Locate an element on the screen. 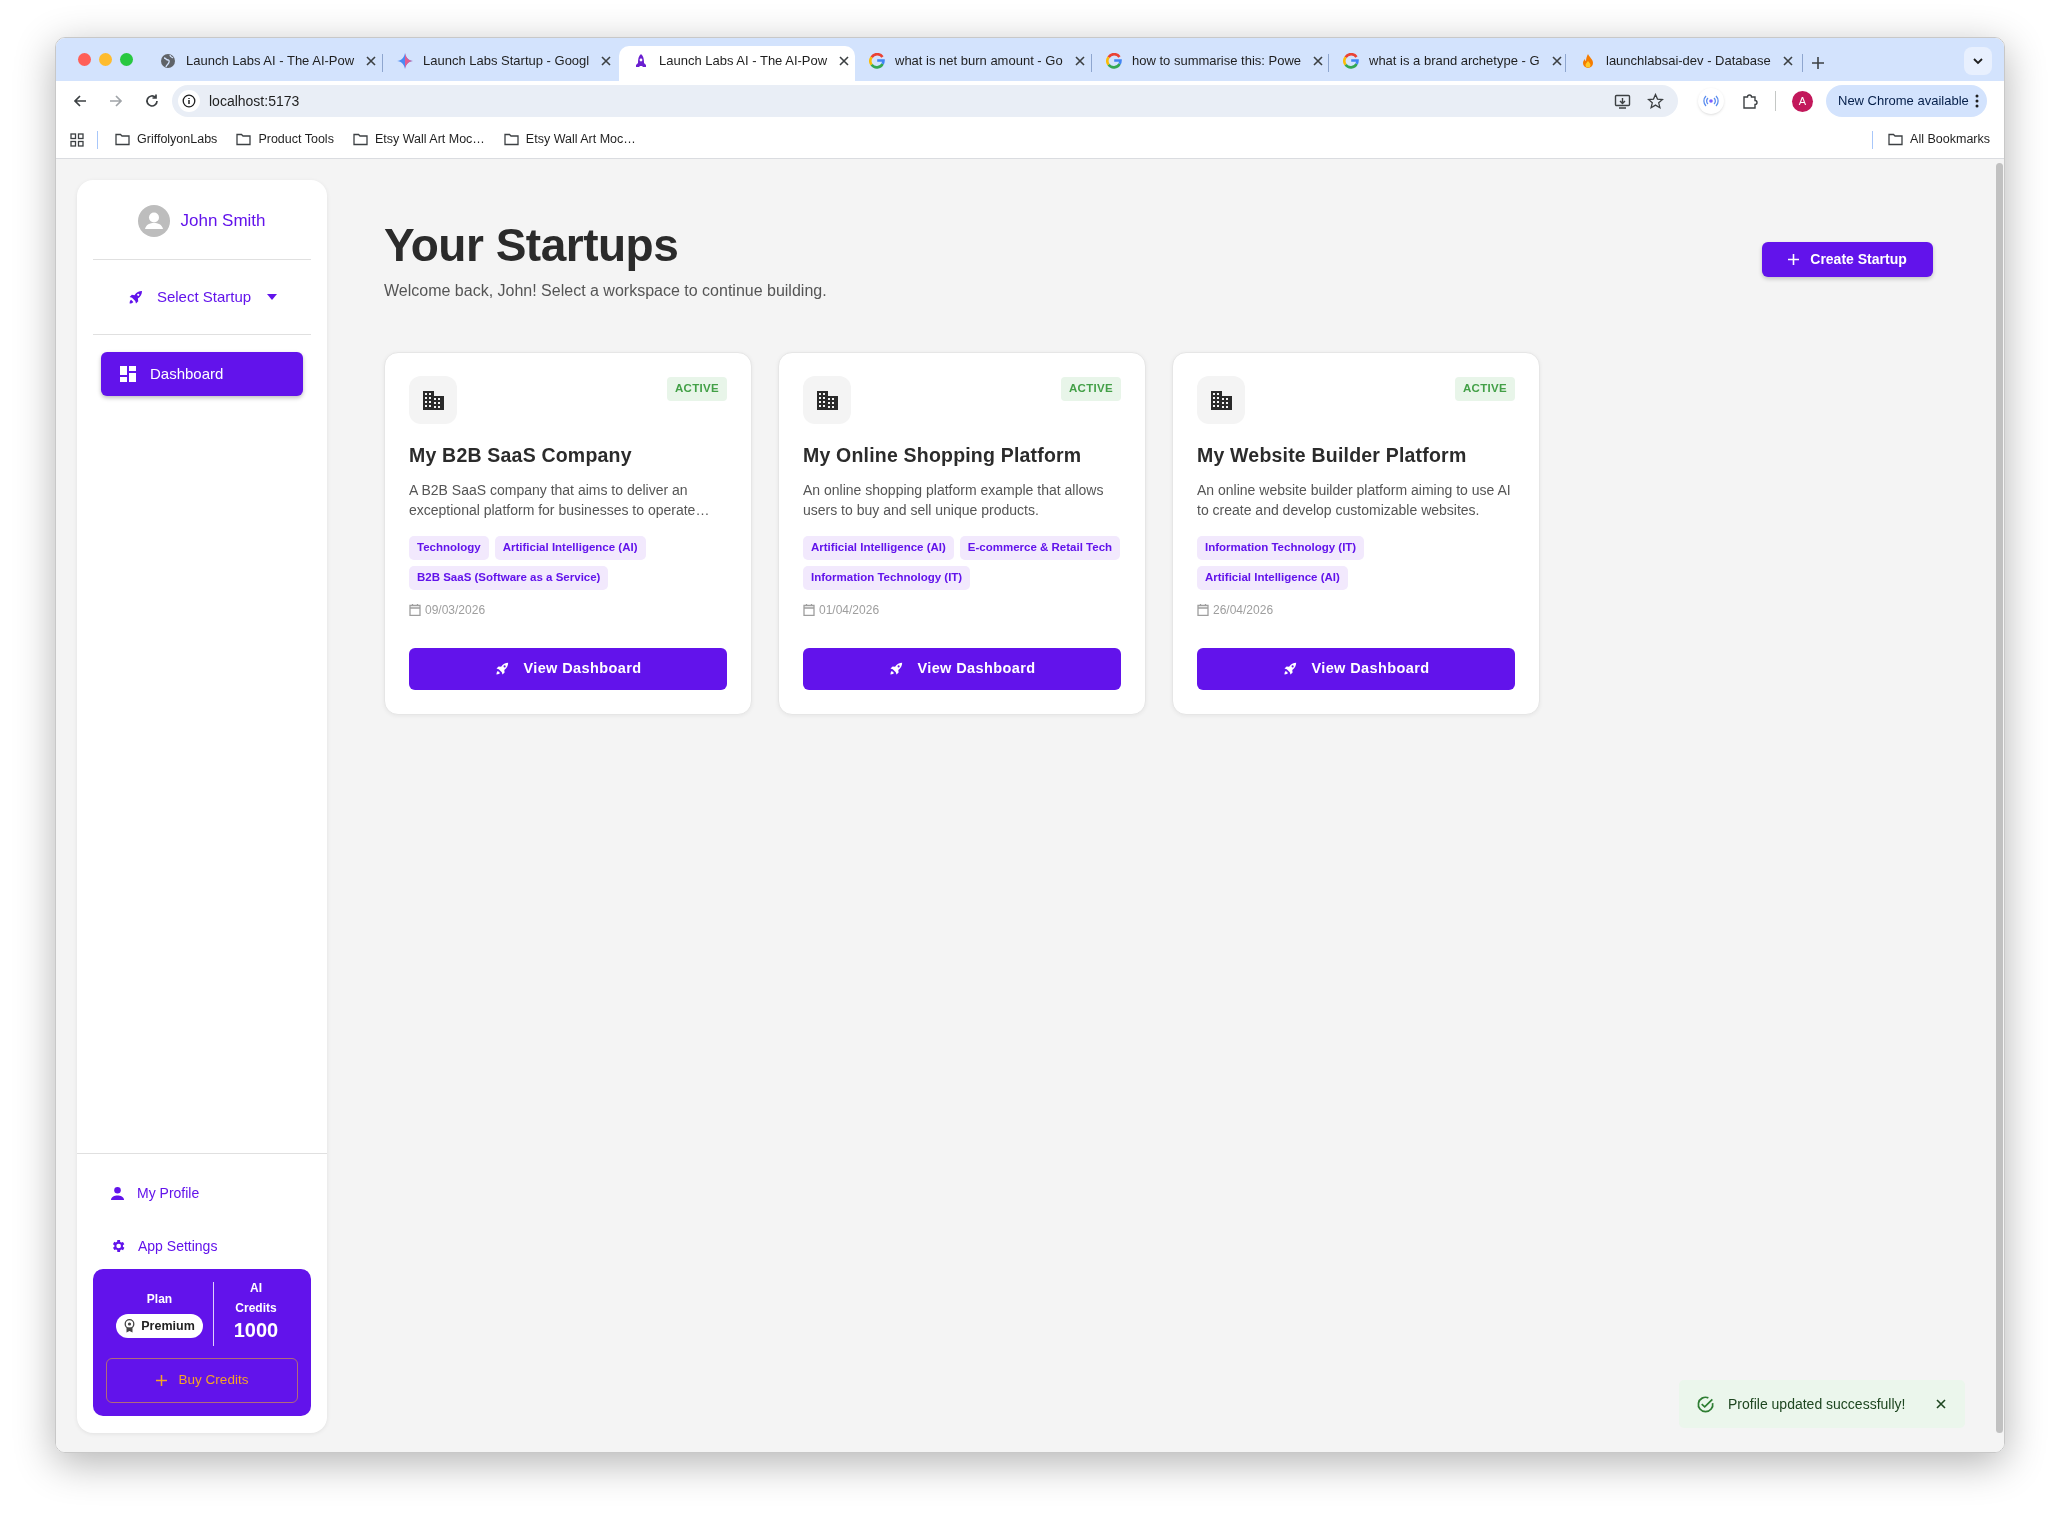 This screenshot has height=1527, width=2061. url-text: localhost:5173 is located at coordinates (255, 101).